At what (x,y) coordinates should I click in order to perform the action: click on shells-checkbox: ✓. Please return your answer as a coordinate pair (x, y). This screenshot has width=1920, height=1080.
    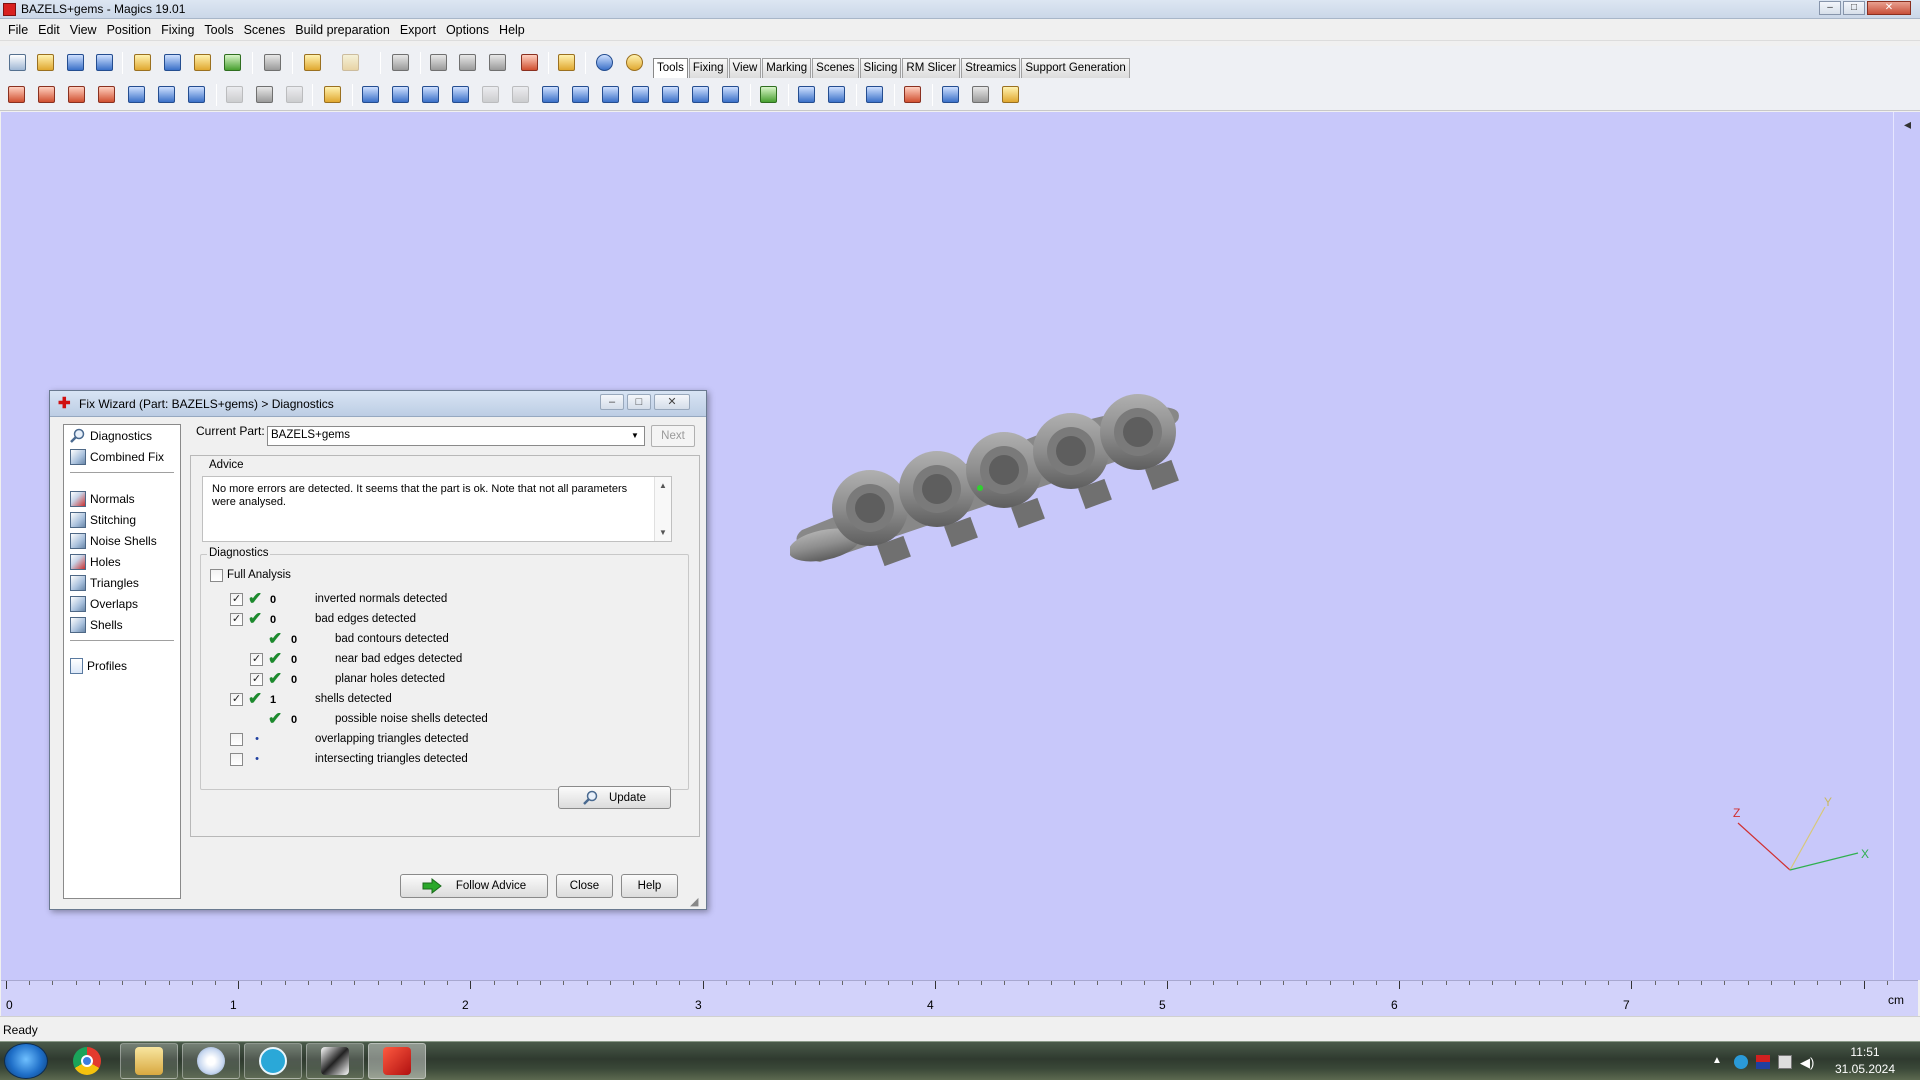
    Looking at the image, I should click on (236, 699).